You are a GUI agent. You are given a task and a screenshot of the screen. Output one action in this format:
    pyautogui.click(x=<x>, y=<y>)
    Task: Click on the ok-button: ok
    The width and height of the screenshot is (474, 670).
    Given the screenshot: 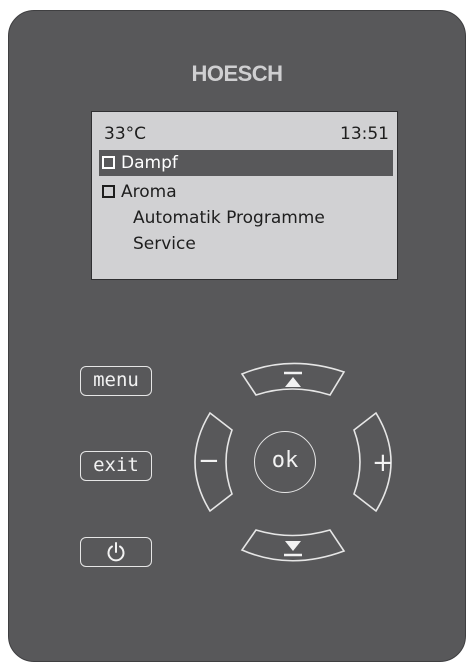 What is the action you would take?
    pyautogui.click(x=285, y=462)
    